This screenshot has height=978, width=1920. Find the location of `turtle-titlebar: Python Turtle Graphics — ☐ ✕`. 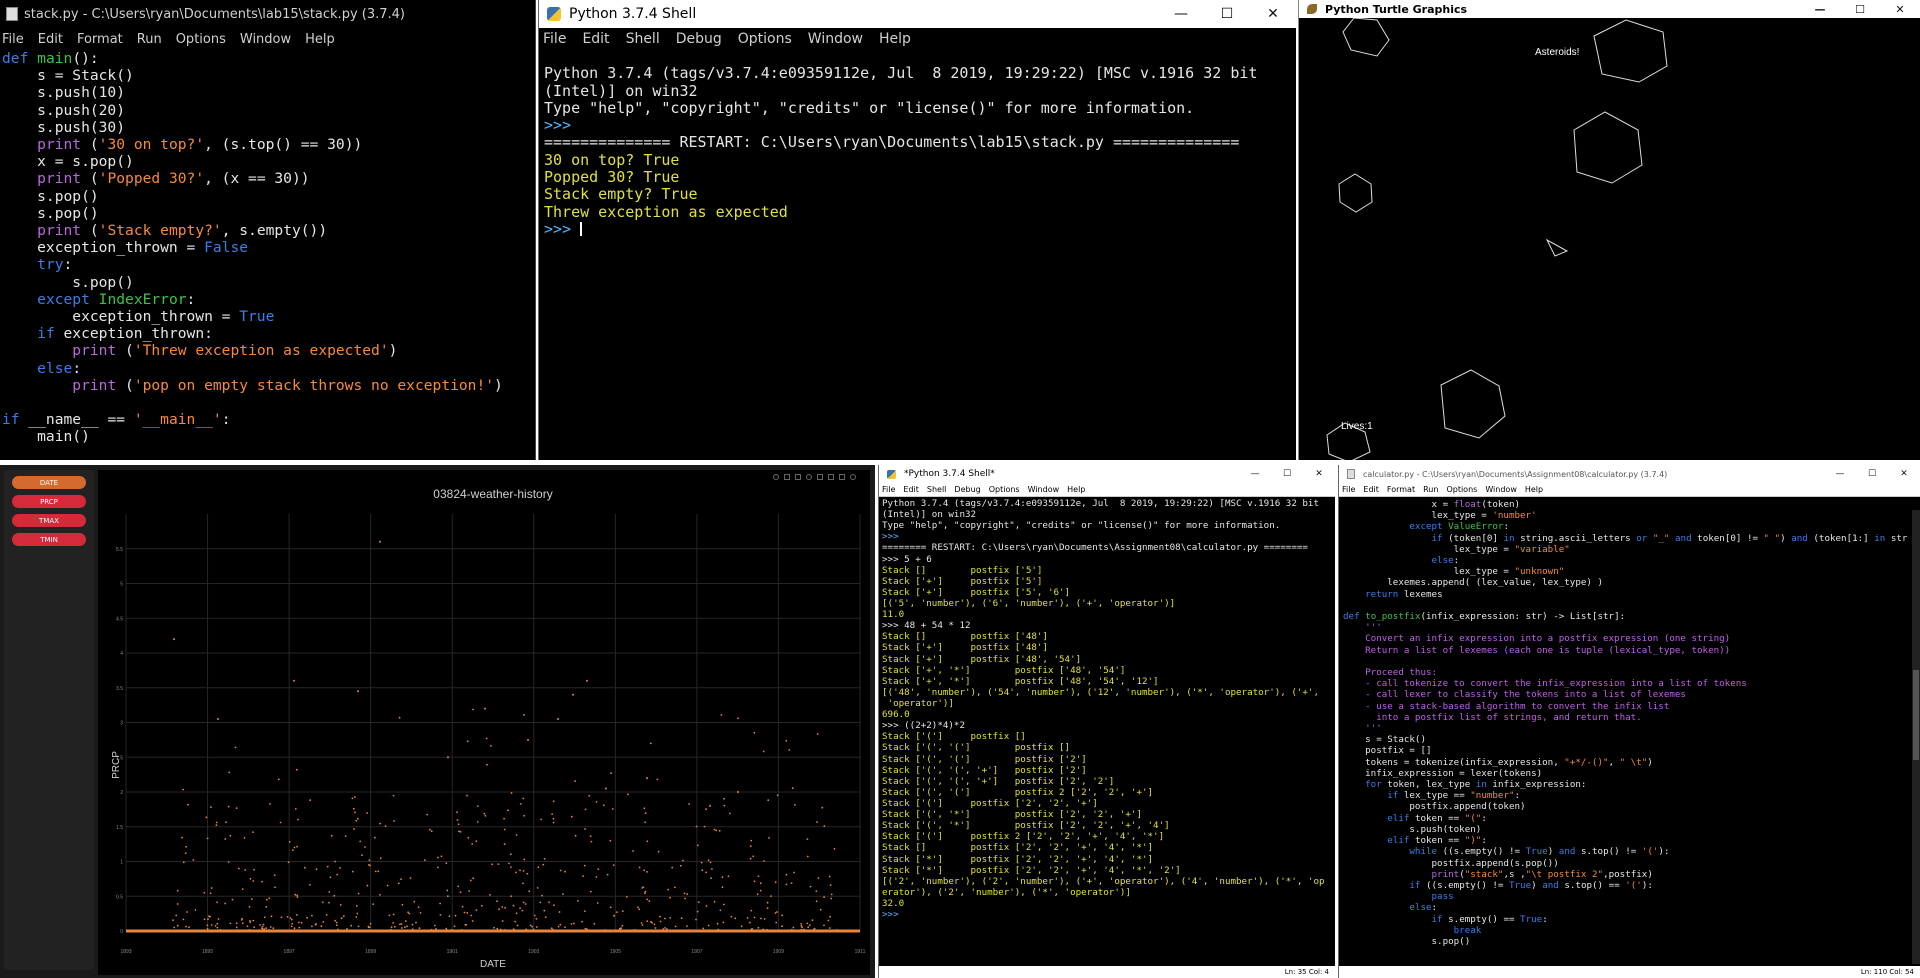

turtle-titlebar: Python Turtle Graphics — ☐ ✕ is located at coordinates (1609, 9).